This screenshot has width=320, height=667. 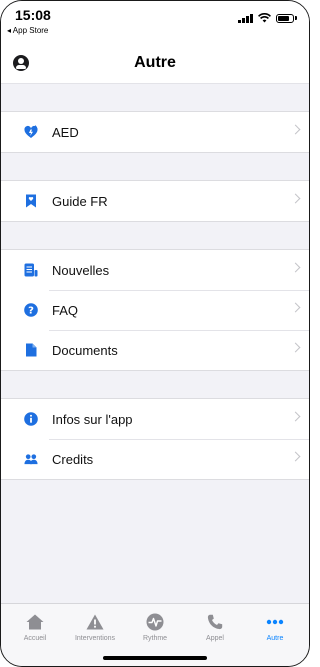 I want to click on tab-autre: Autre, so click(x=275, y=623).